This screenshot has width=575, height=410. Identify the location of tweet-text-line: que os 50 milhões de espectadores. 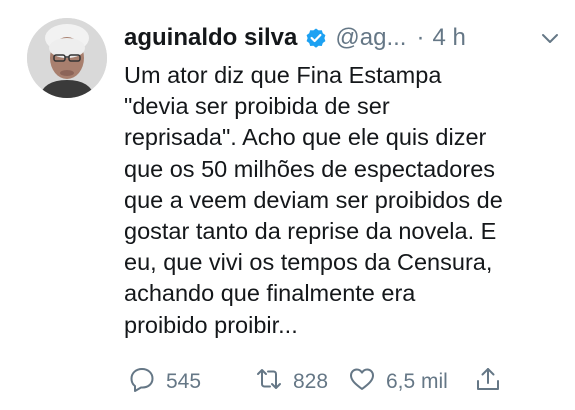
(310, 168).